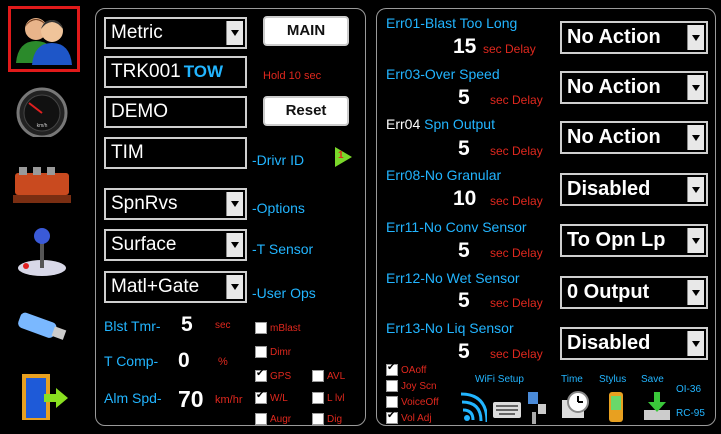  I want to click on driver-value: TIM, so click(127, 152).